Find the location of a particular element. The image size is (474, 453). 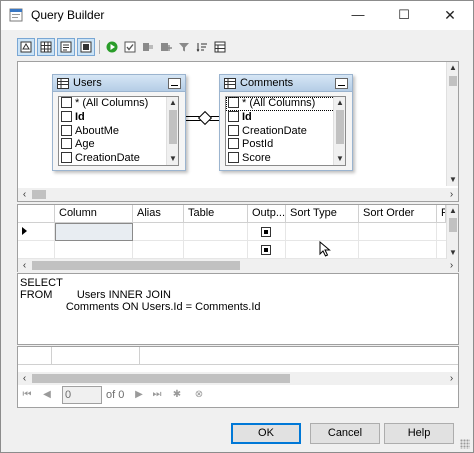

cancel-button: Cancel is located at coordinates (345, 433).